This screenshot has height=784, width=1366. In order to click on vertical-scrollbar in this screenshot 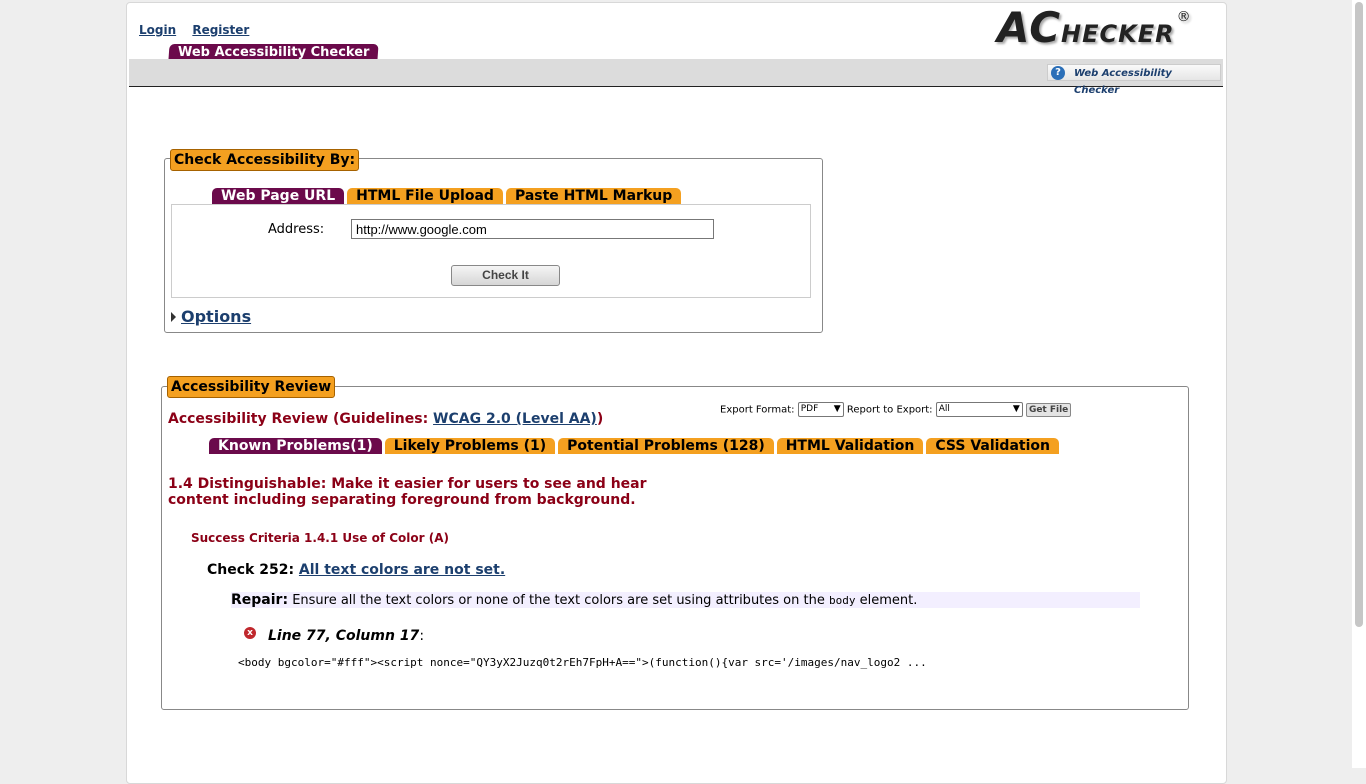, I will do `click(1359, 384)`.